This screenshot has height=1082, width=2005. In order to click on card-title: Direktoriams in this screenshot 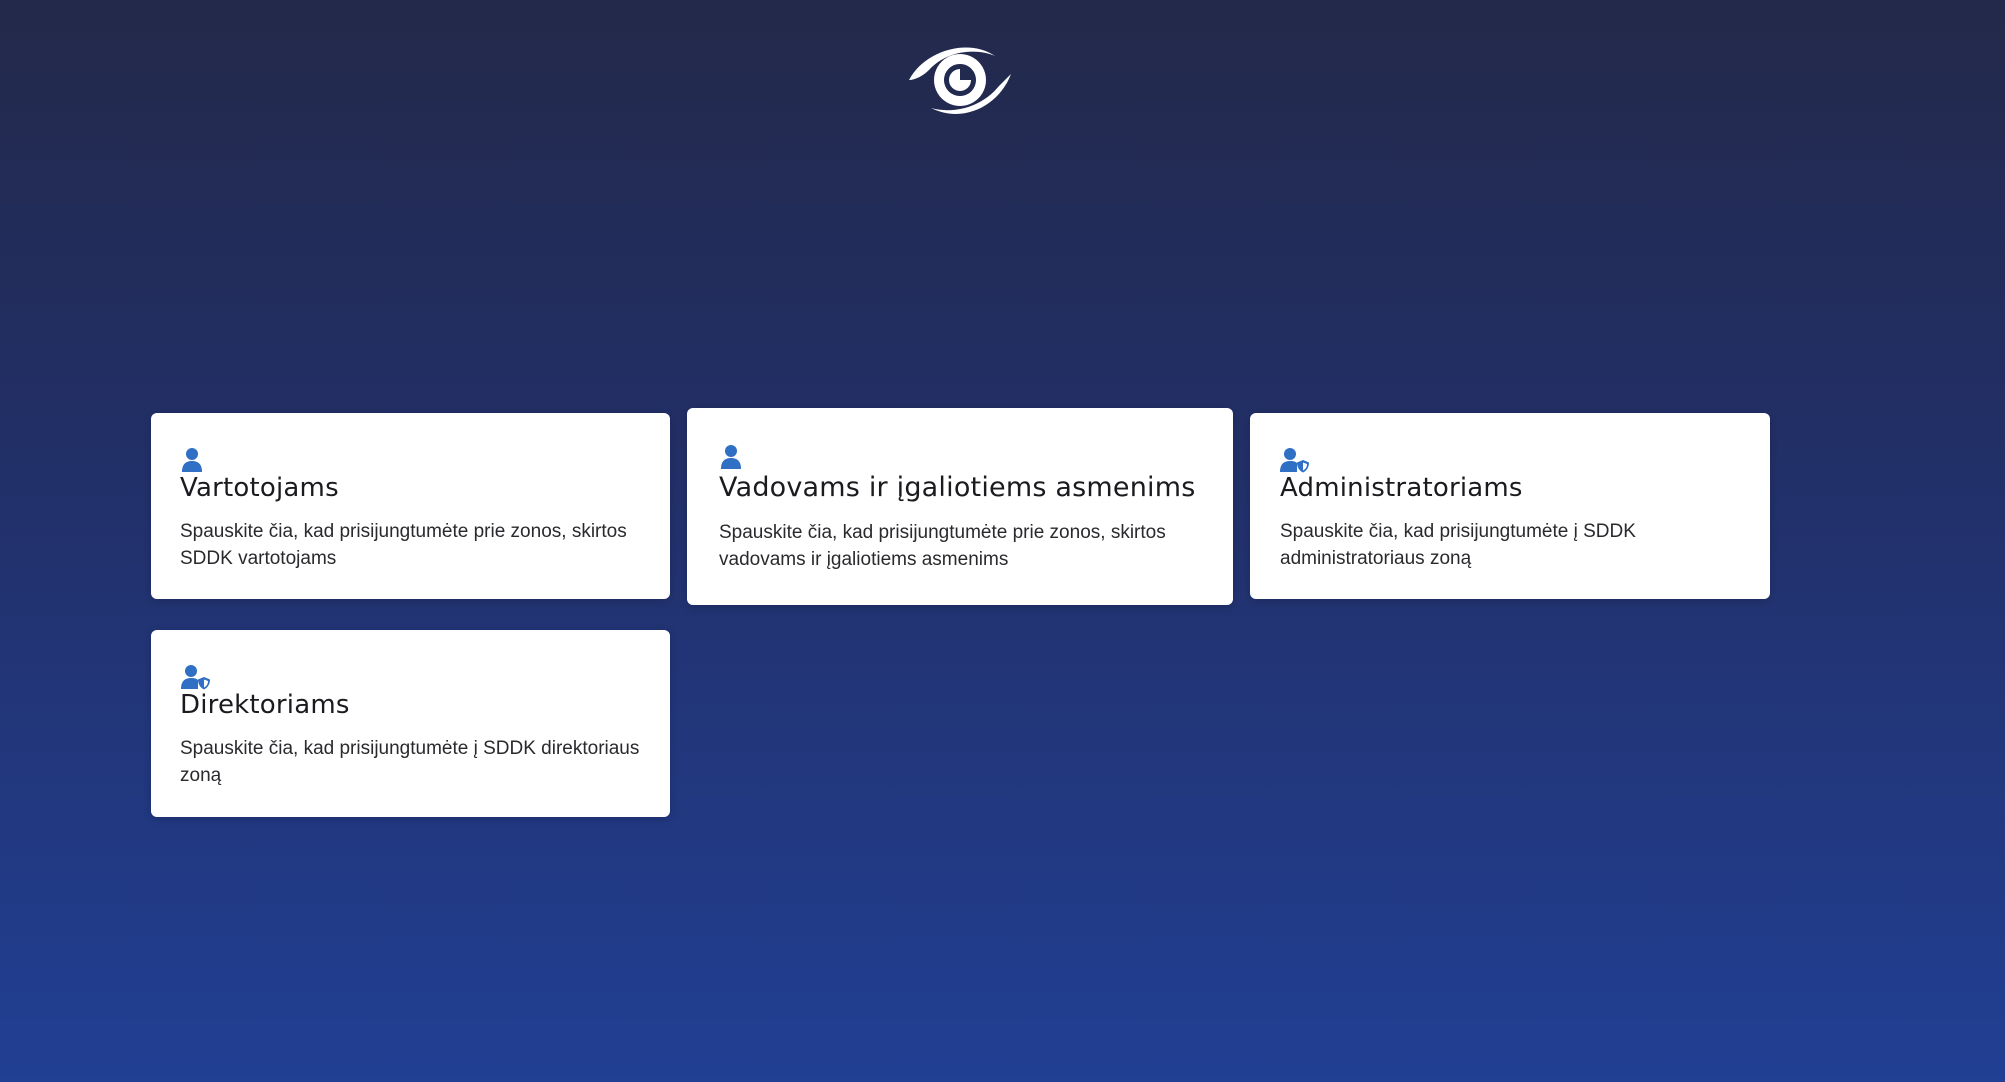, I will do `click(265, 705)`.